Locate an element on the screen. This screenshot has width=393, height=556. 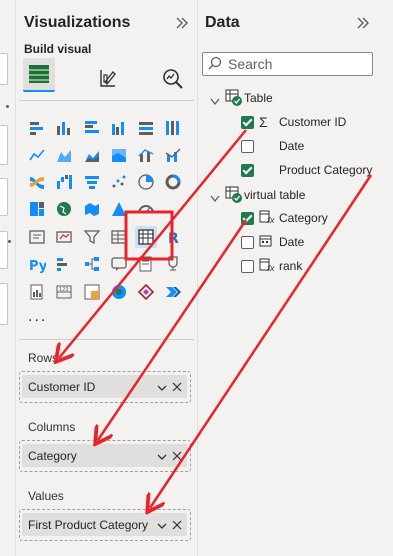
smart-narrative-icon is located at coordinates (146, 264).